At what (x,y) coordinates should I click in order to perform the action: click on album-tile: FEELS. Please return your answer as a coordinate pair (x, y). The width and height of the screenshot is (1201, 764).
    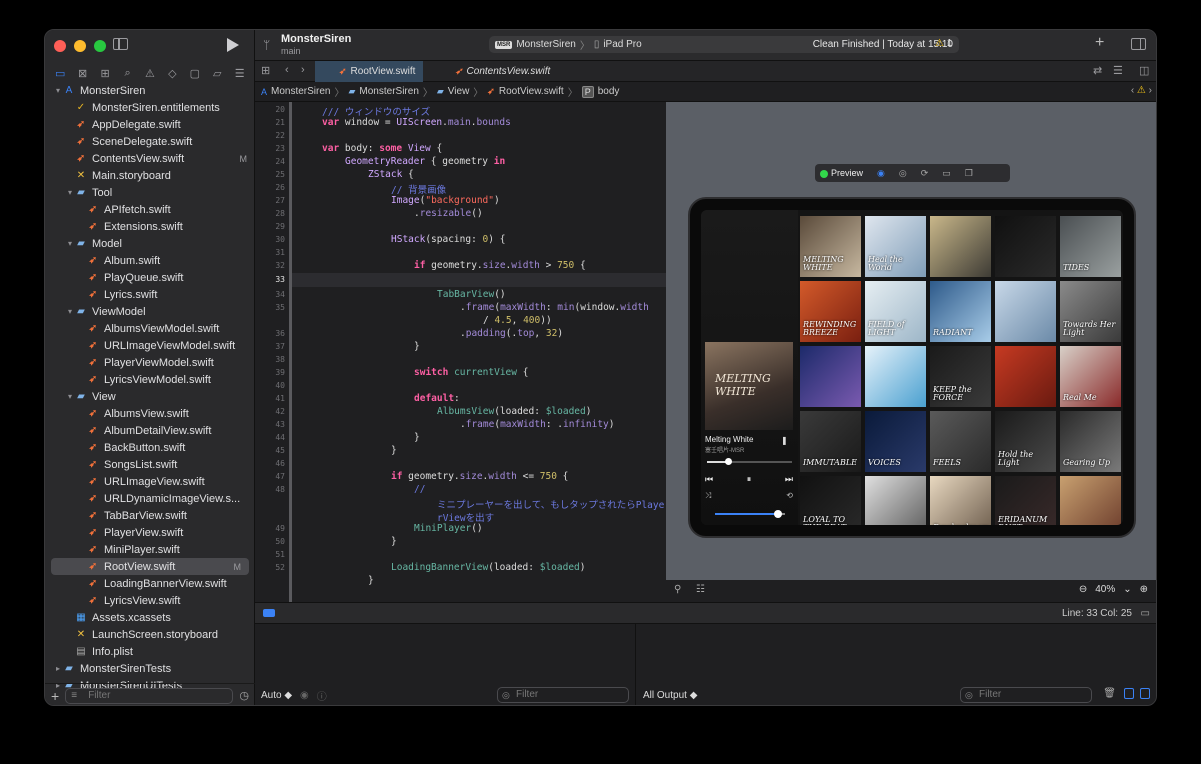
    Looking at the image, I should click on (960, 441).